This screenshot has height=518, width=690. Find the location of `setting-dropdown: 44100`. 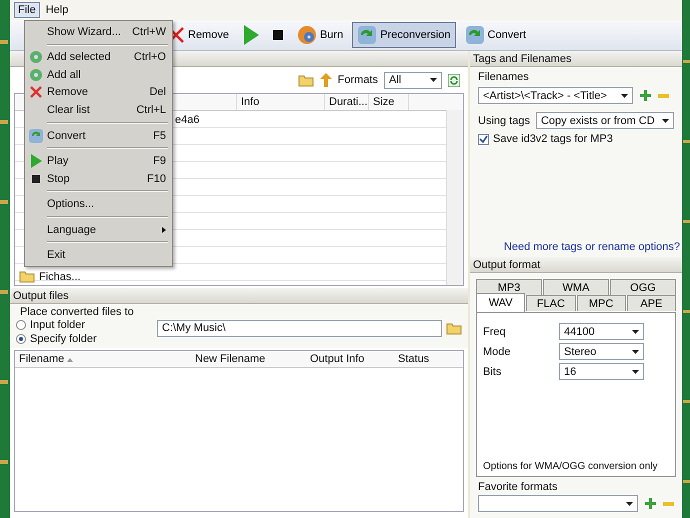

setting-dropdown: 44100 is located at coordinates (601, 331).